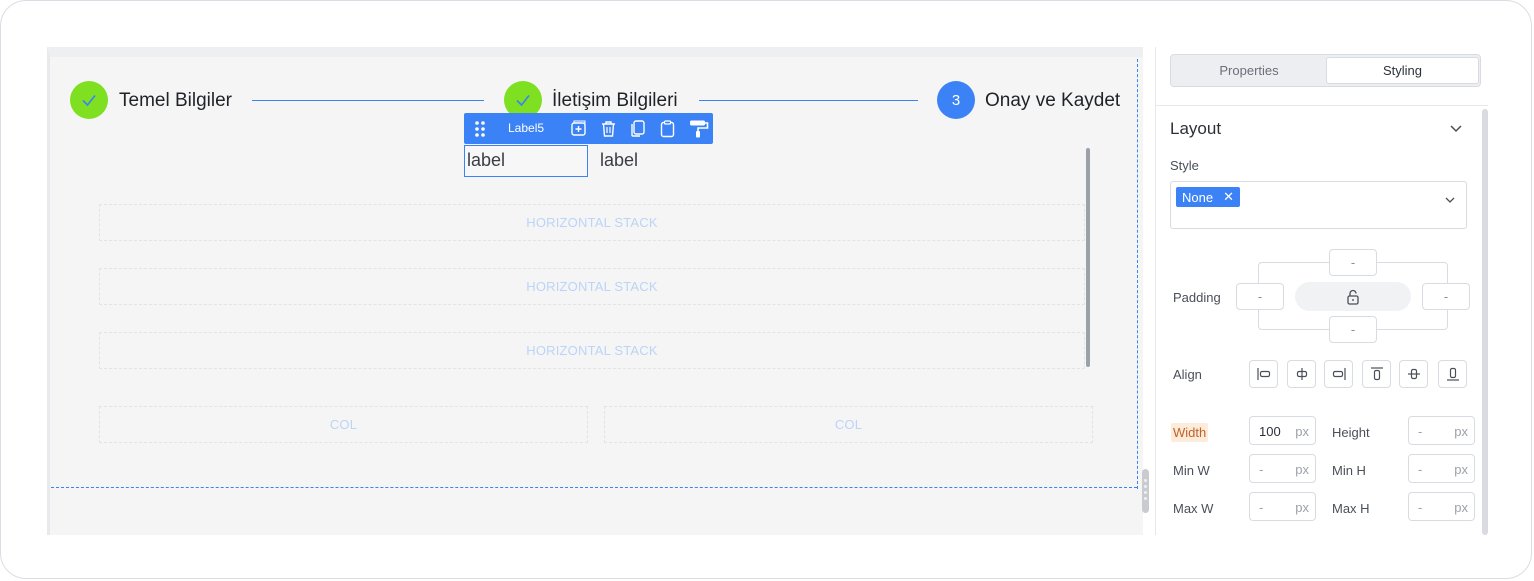 This screenshot has width=1534, height=581. Describe the element at coordinates (1190, 432) in the screenshot. I see `width-label: Width` at that location.